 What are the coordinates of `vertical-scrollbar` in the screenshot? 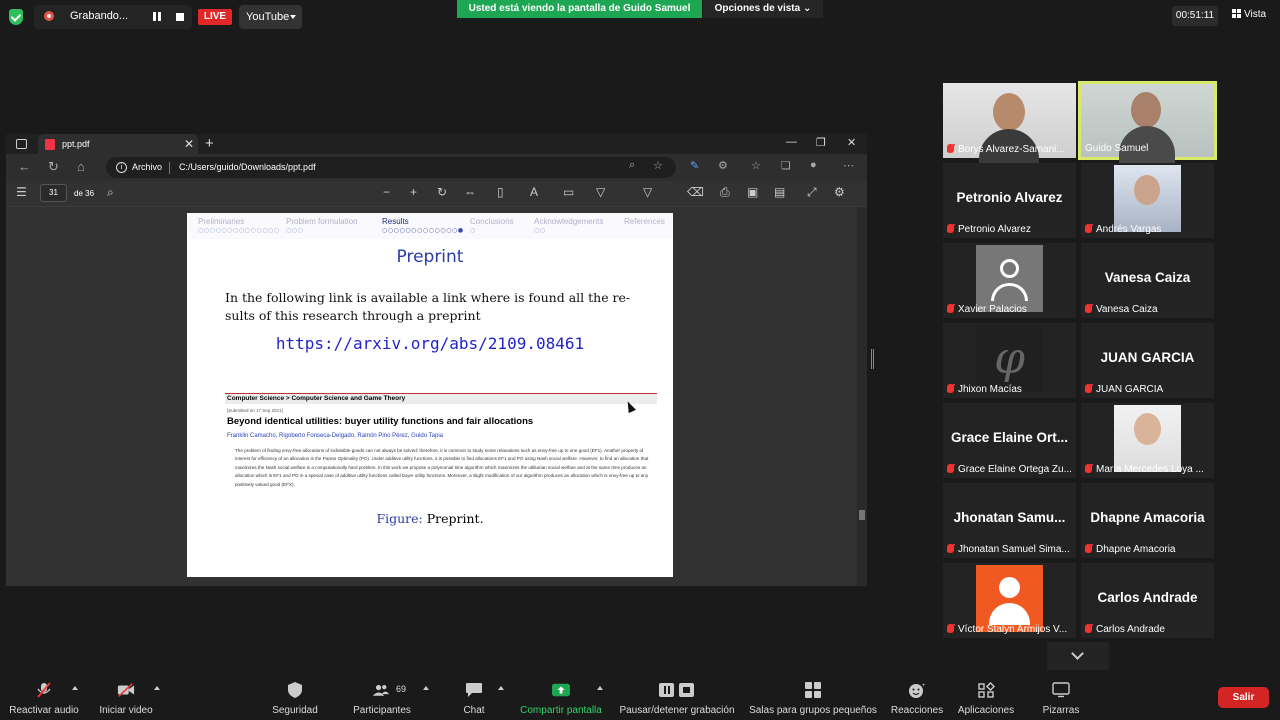 It's located at (862, 396).